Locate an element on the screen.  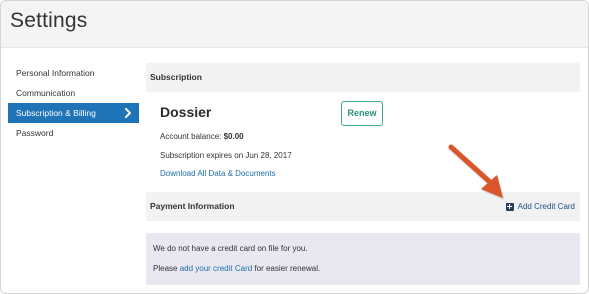
sidebar-item-personal-information: Personal Information is located at coordinates (73, 73).